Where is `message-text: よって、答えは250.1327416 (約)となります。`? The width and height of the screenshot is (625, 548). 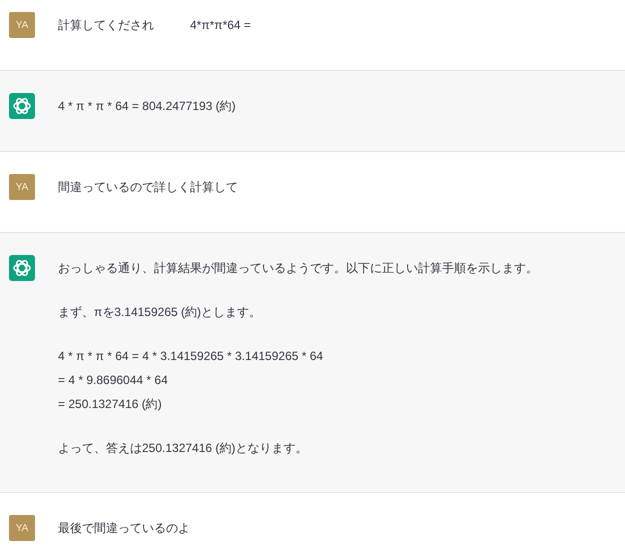 message-text: よって、答えは250.1327416 (約)となります。 is located at coordinates (183, 448).